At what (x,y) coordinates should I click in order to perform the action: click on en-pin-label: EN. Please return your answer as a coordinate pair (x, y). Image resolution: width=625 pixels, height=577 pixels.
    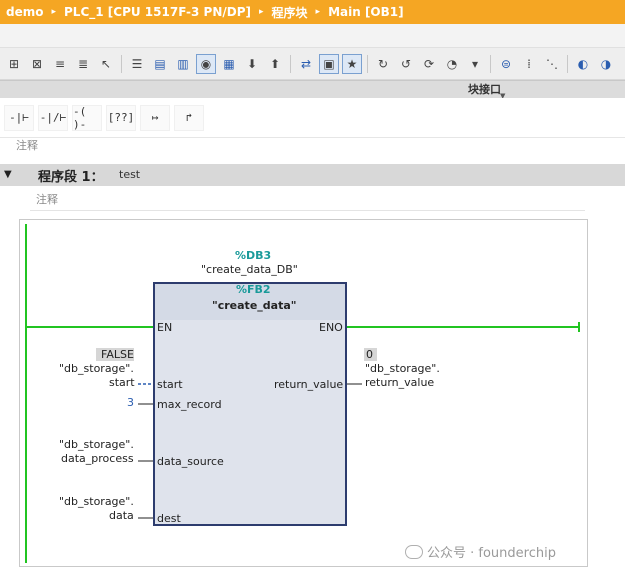
    Looking at the image, I should click on (165, 327).